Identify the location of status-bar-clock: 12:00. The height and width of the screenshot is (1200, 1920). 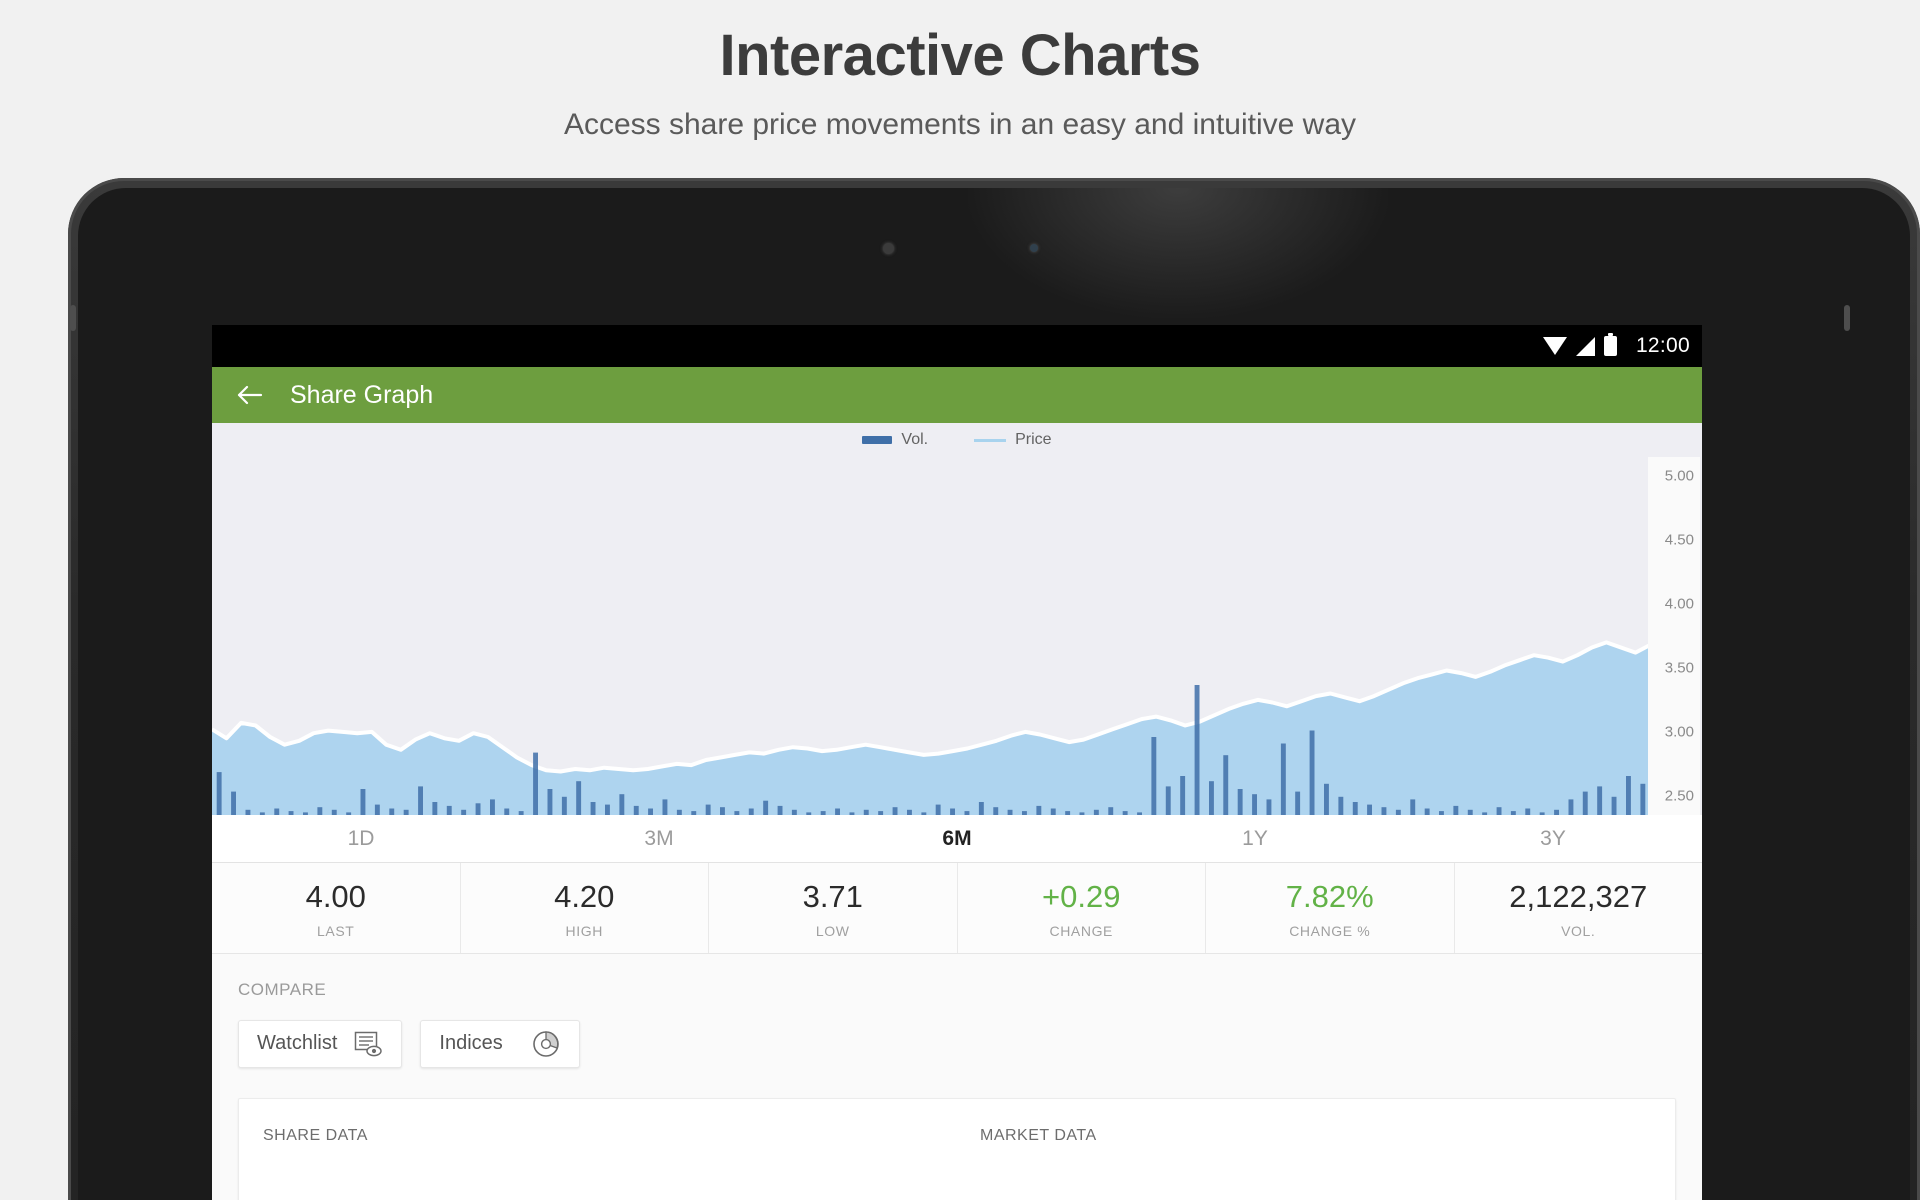
(1662, 345).